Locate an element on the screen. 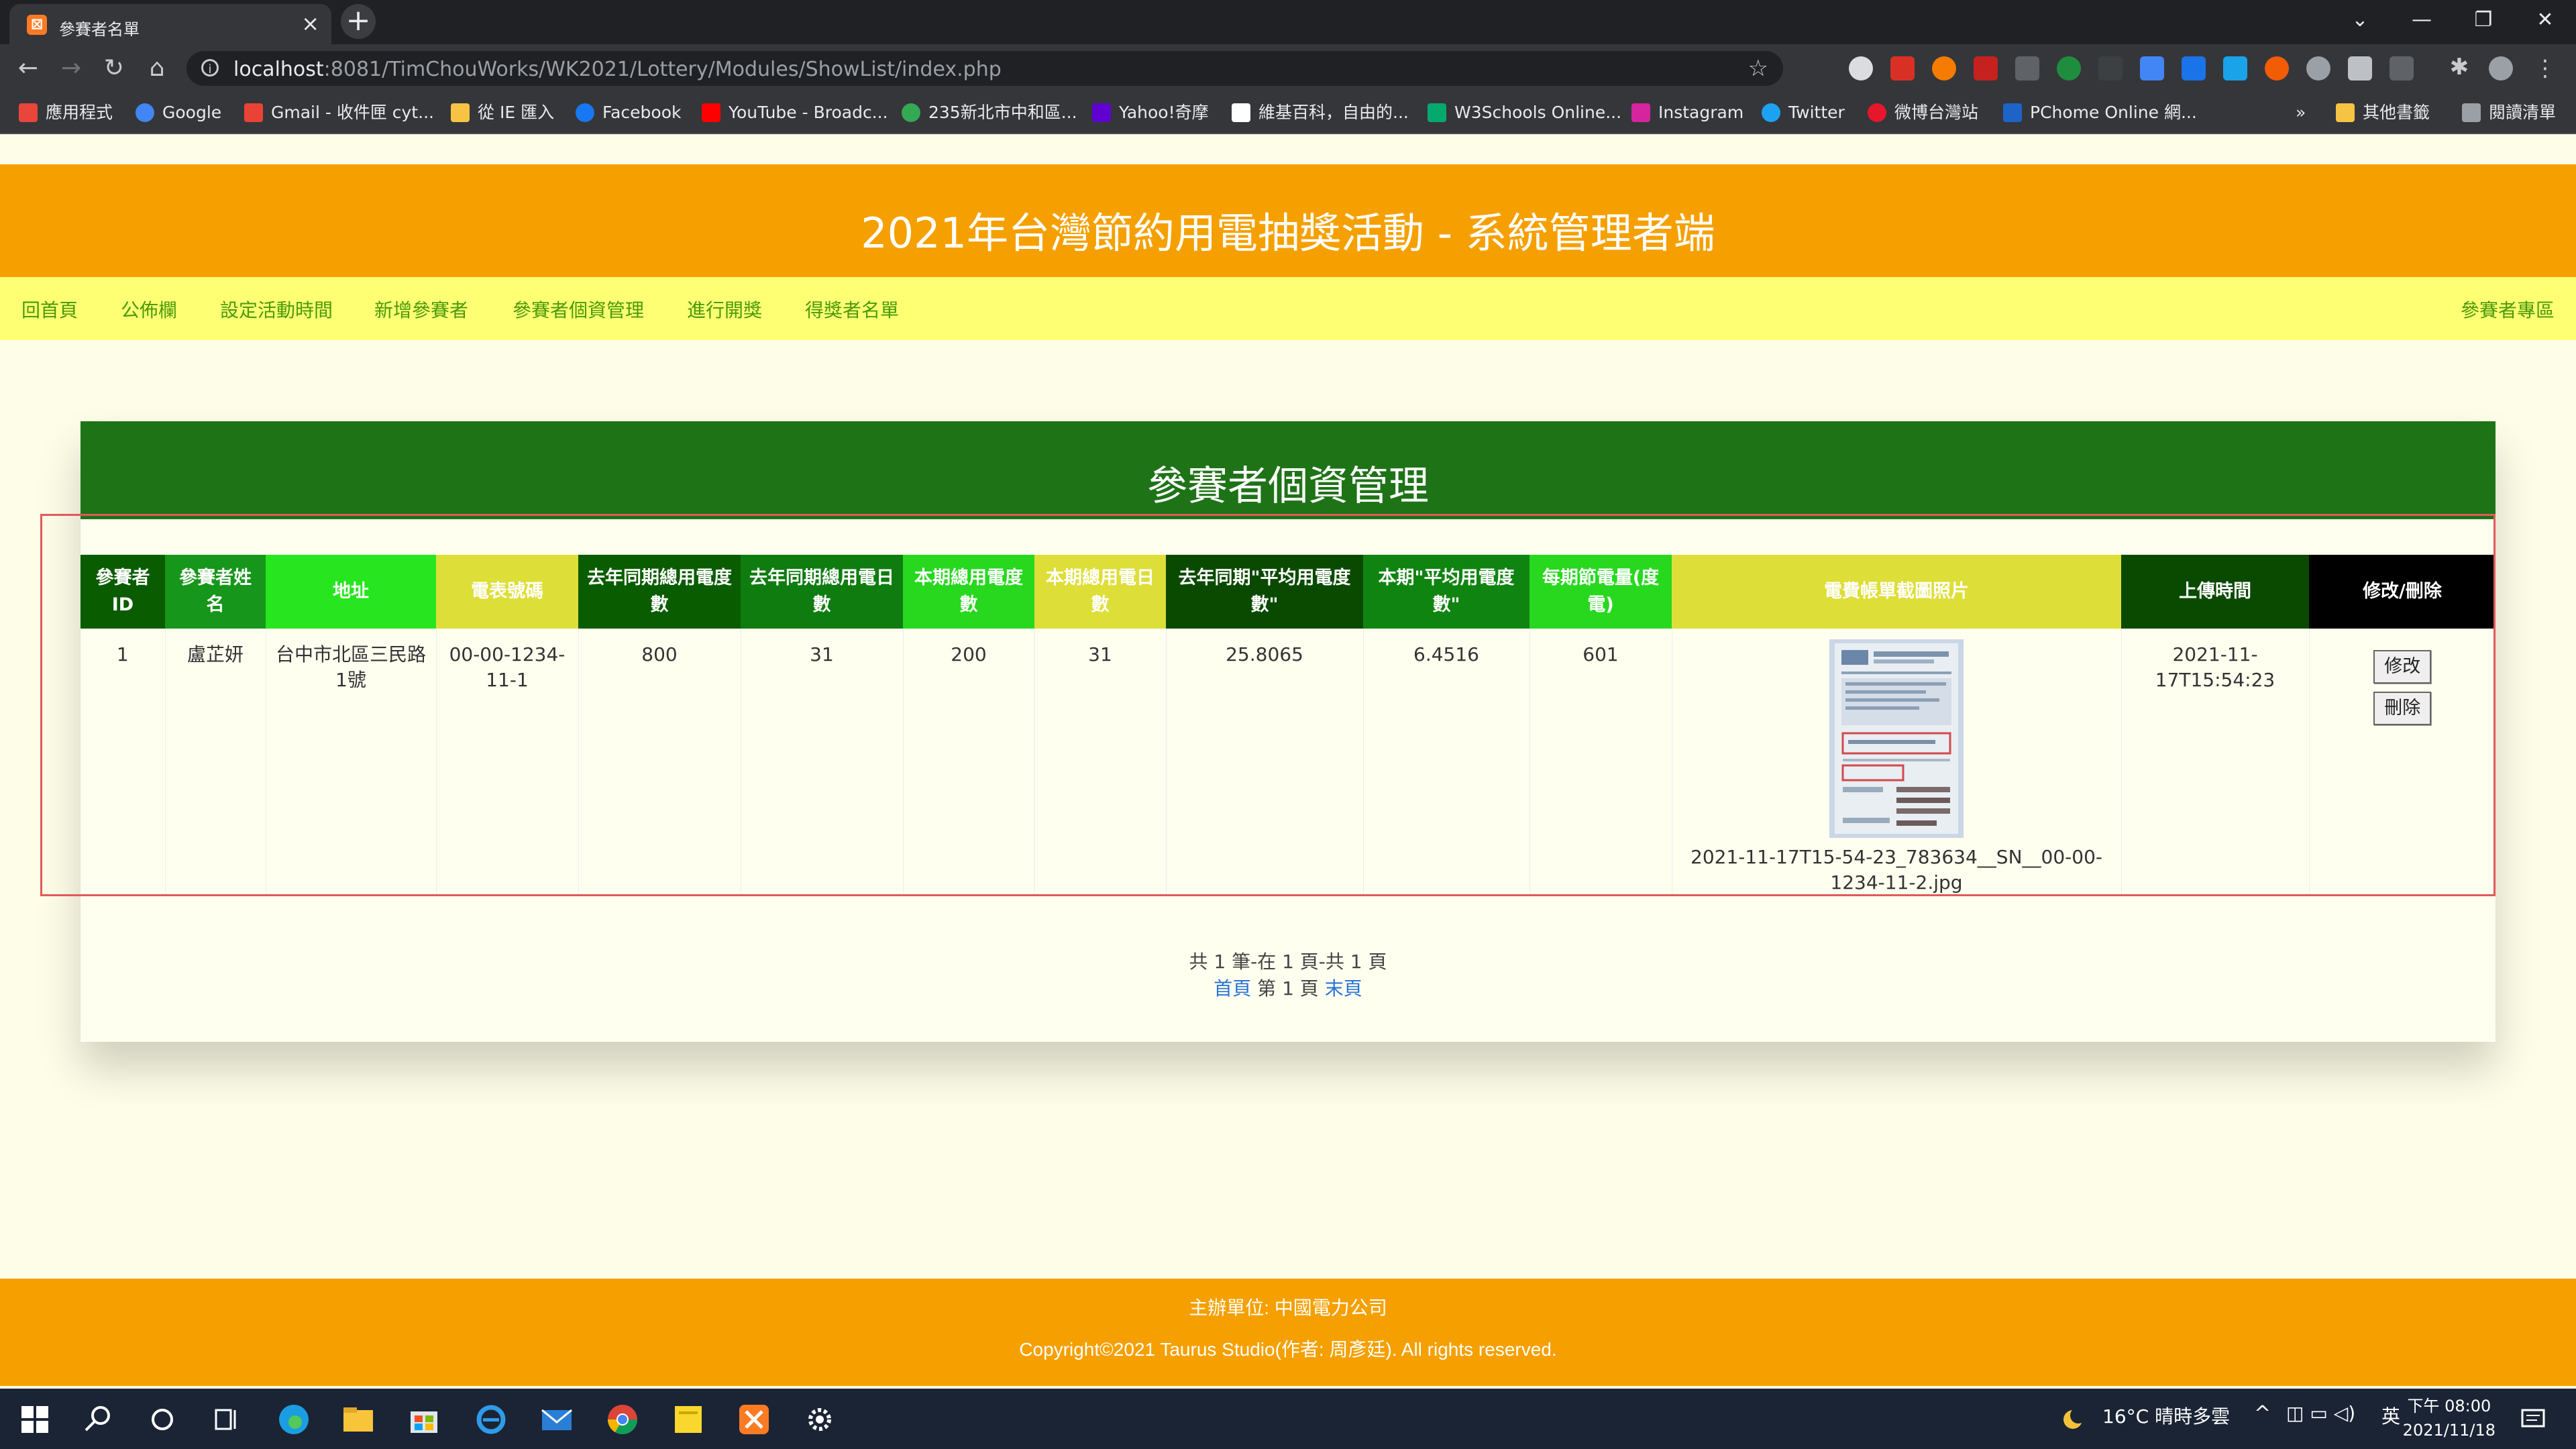  tab-search-icon: ⌄ is located at coordinates (2360, 20).